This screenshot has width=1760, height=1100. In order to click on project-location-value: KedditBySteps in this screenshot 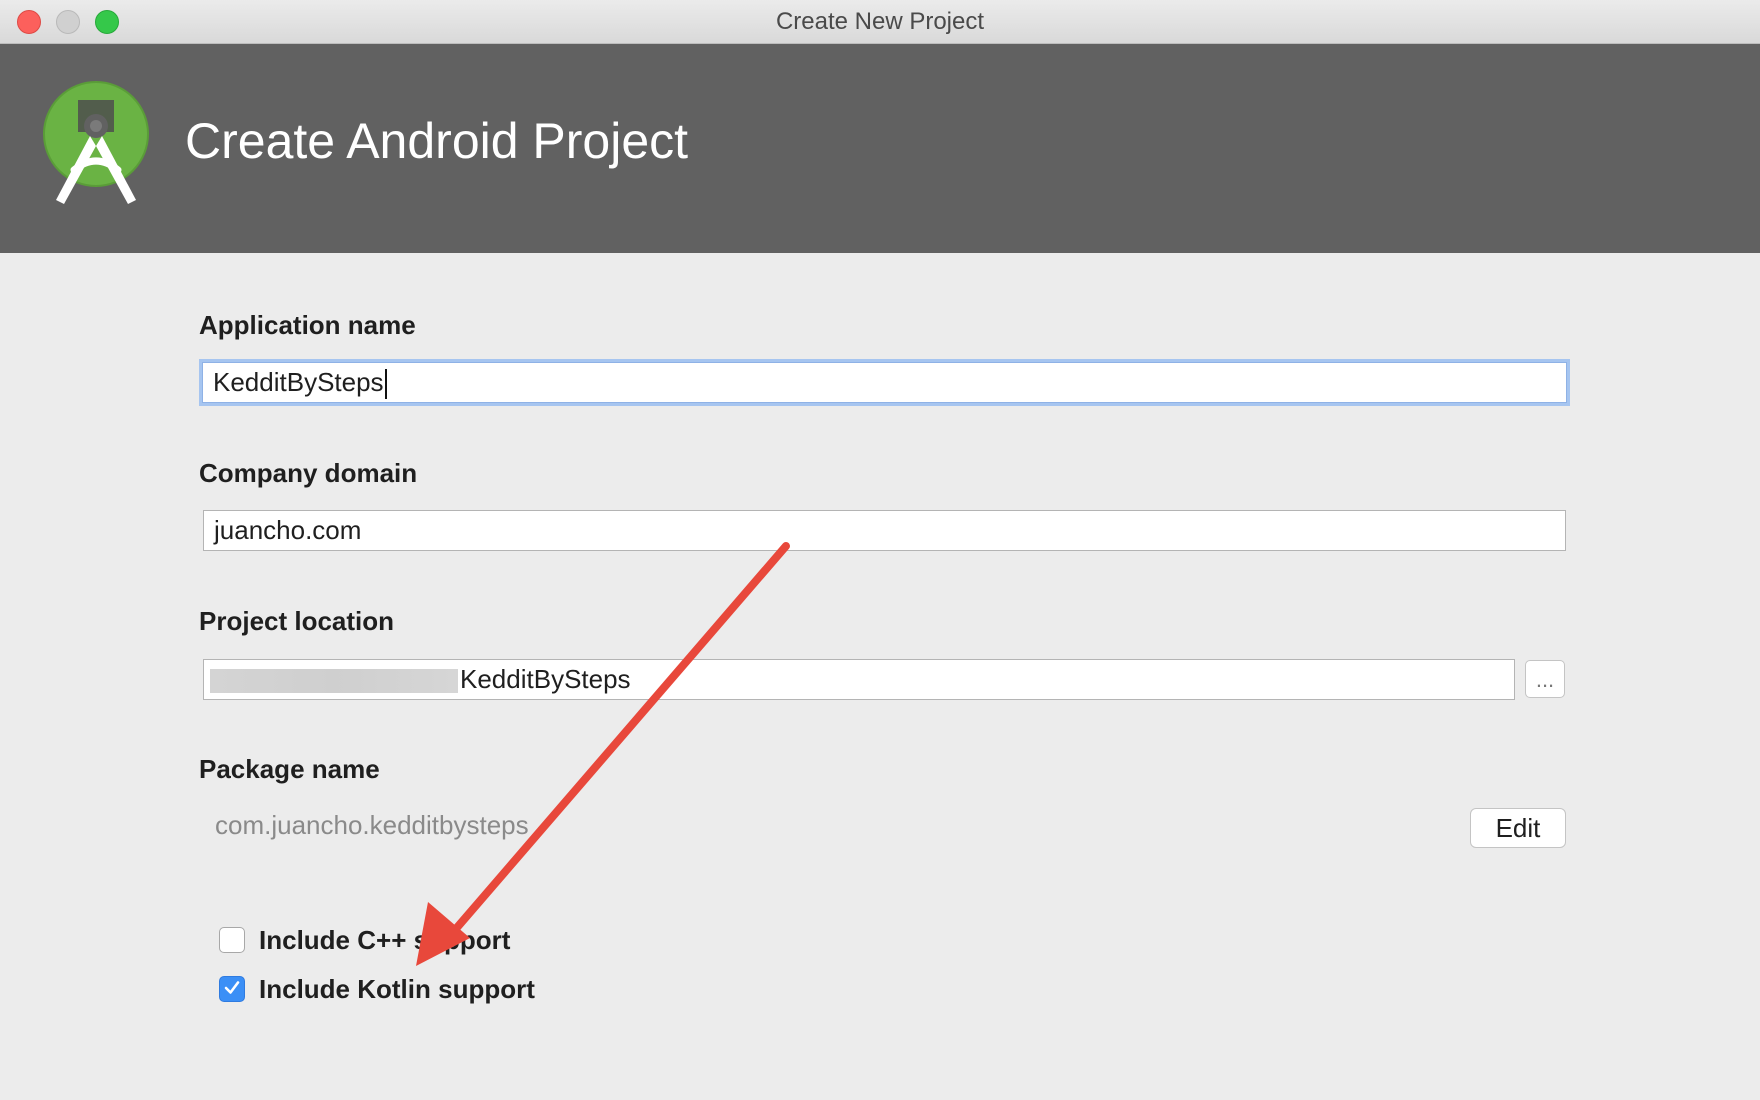, I will do `click(545, 679)`.